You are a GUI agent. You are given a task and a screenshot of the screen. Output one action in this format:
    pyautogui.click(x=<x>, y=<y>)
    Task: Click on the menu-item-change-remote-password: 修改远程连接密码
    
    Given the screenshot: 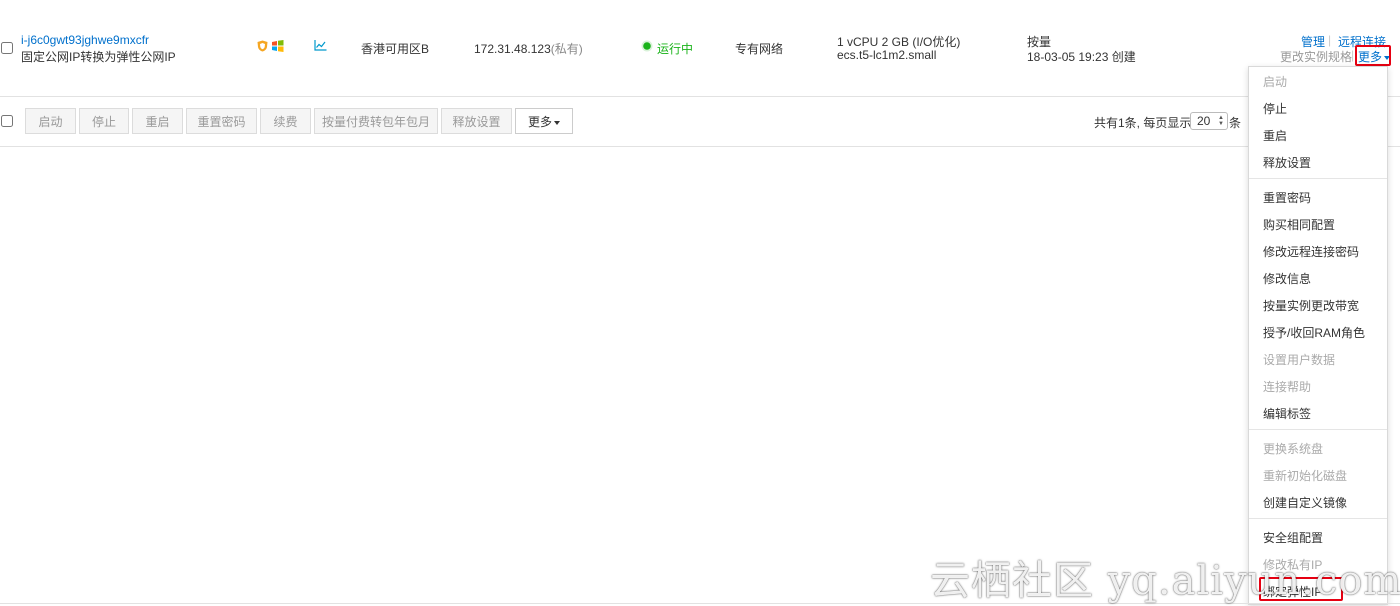 What is the action you would take?
    pyautogui.click(x=1311, y=251)
    